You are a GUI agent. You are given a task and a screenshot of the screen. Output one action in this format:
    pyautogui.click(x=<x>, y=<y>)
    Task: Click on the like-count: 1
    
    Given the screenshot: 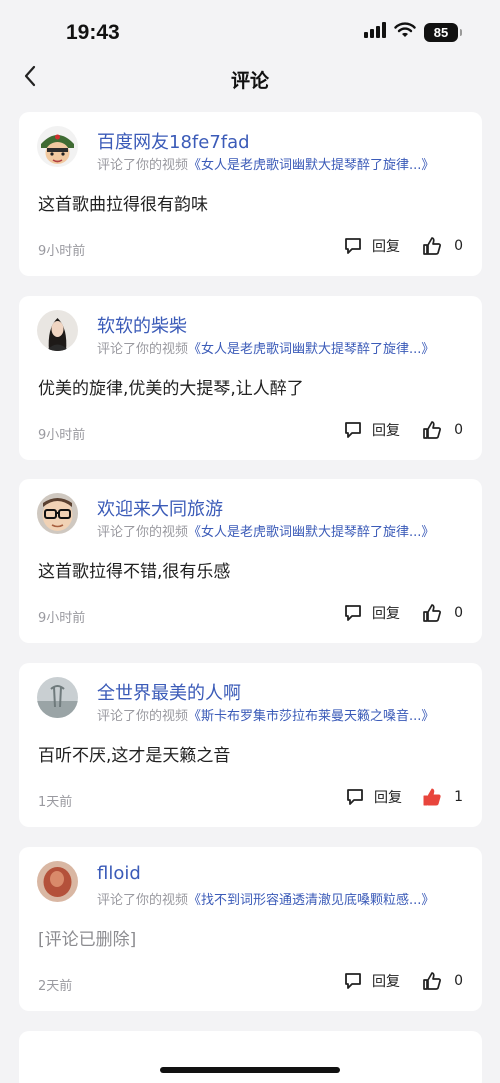 What is the action you would take?
    pyautogui.click(x=458, y=797)
    